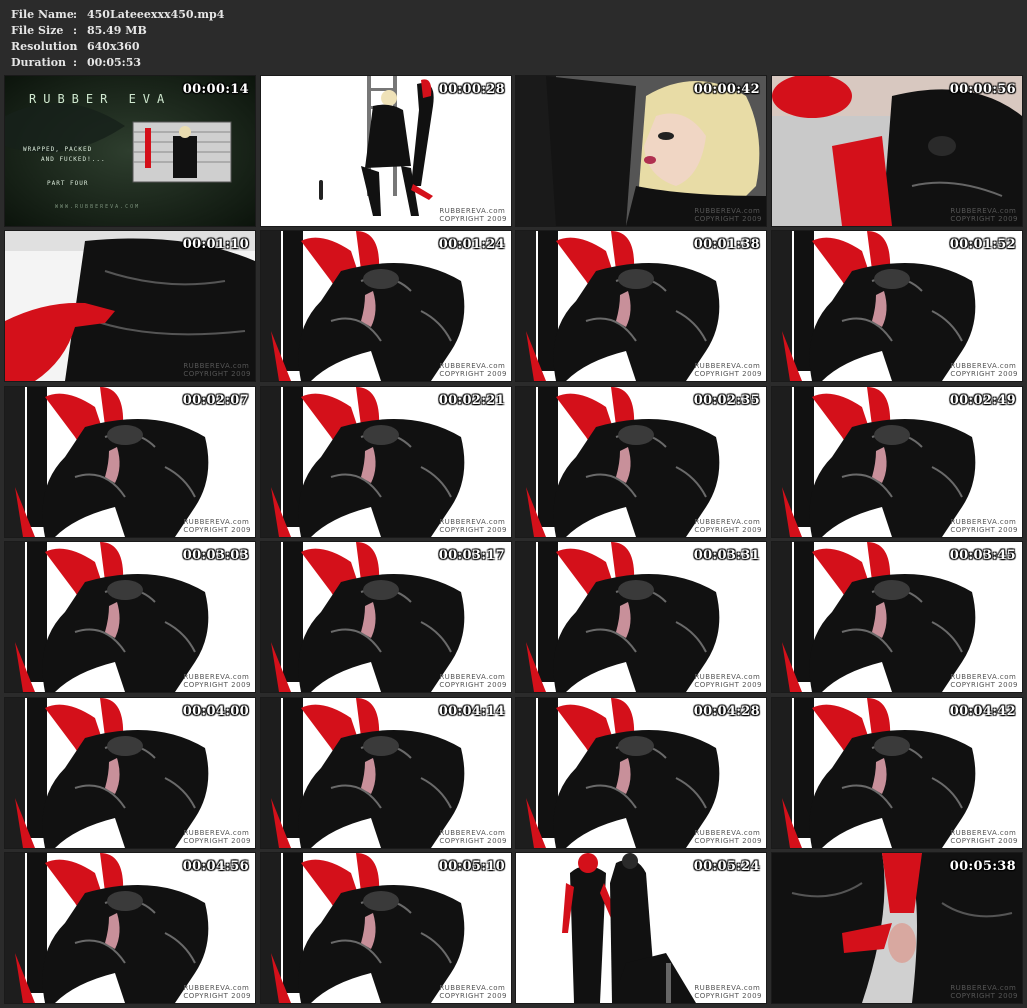 The height and width of the screenshot is (1008, 1027). I want to click on thumbnail: RUBBEREVA.com COPYRIGHT 2009 00:04:00, so click(130, 773).